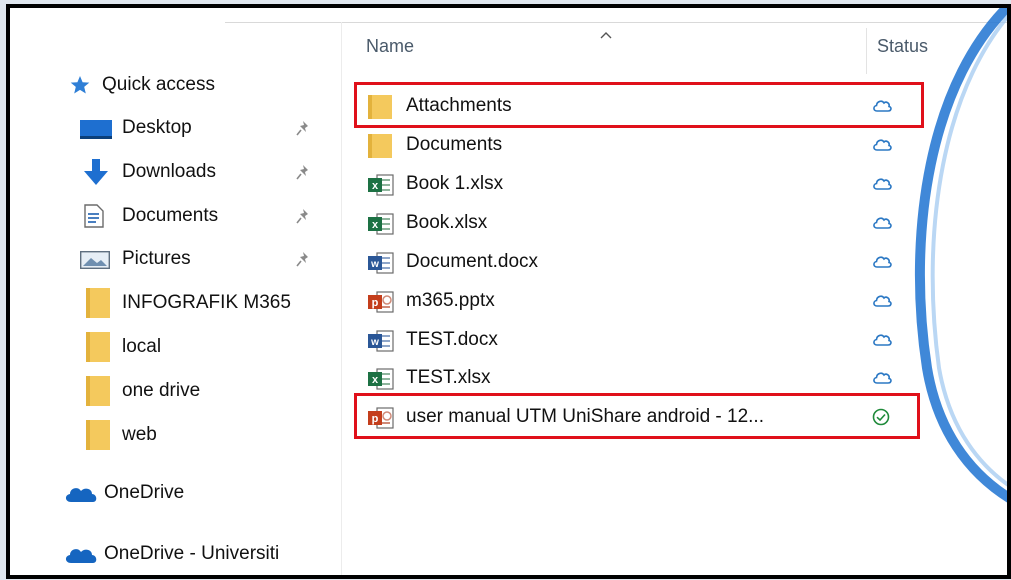 Image resolution: width=1011 pixels, height=580 pixels. Describe the element at coordinates (902, 46) in the screenshot. I see `column-header-status: Status` at that location.